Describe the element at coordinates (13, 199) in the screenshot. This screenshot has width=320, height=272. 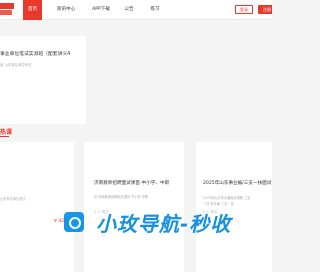
I see `course-desc: 山东事业单位考试` at that location.